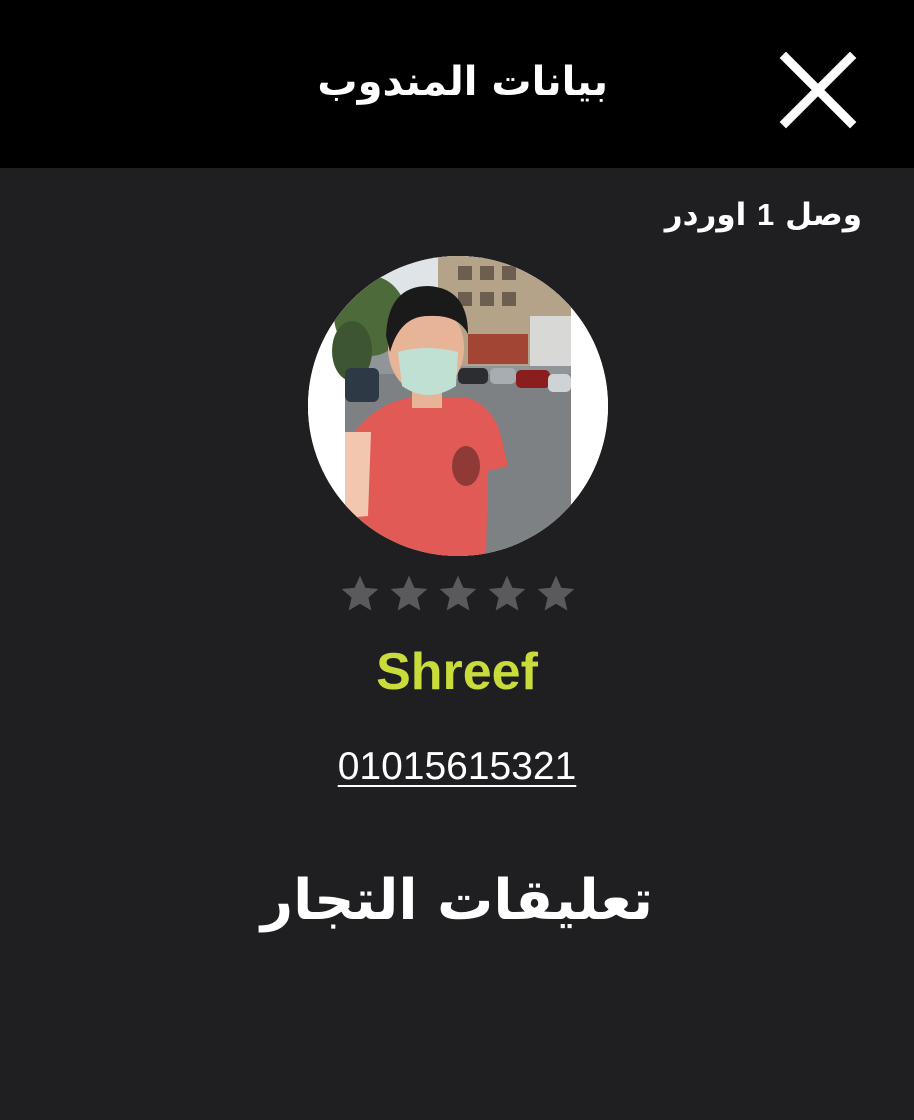 The width and height of the screenshot is (914, 1120). I want to click on close-button, so click(818, 91).